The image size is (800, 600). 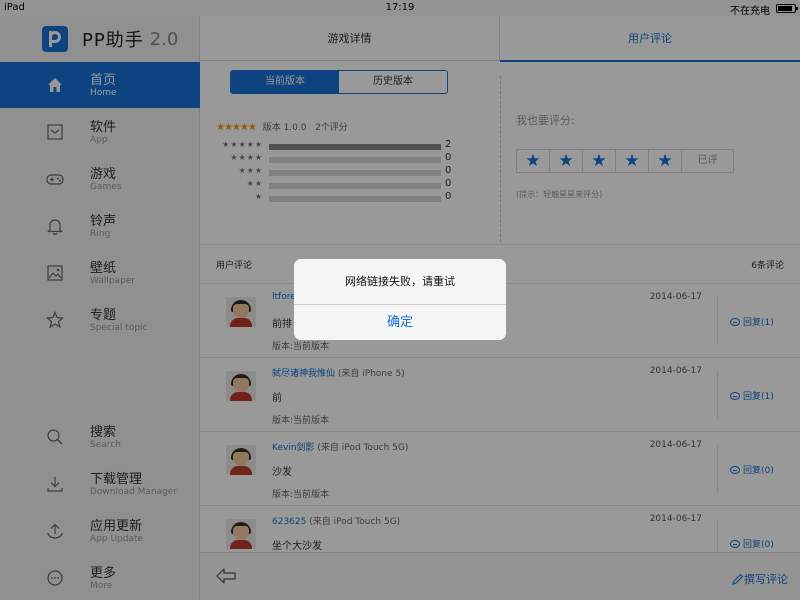 I want to click on alert-dialog: 网络链接失败，请重试 确定, so click(x=400, y=299).